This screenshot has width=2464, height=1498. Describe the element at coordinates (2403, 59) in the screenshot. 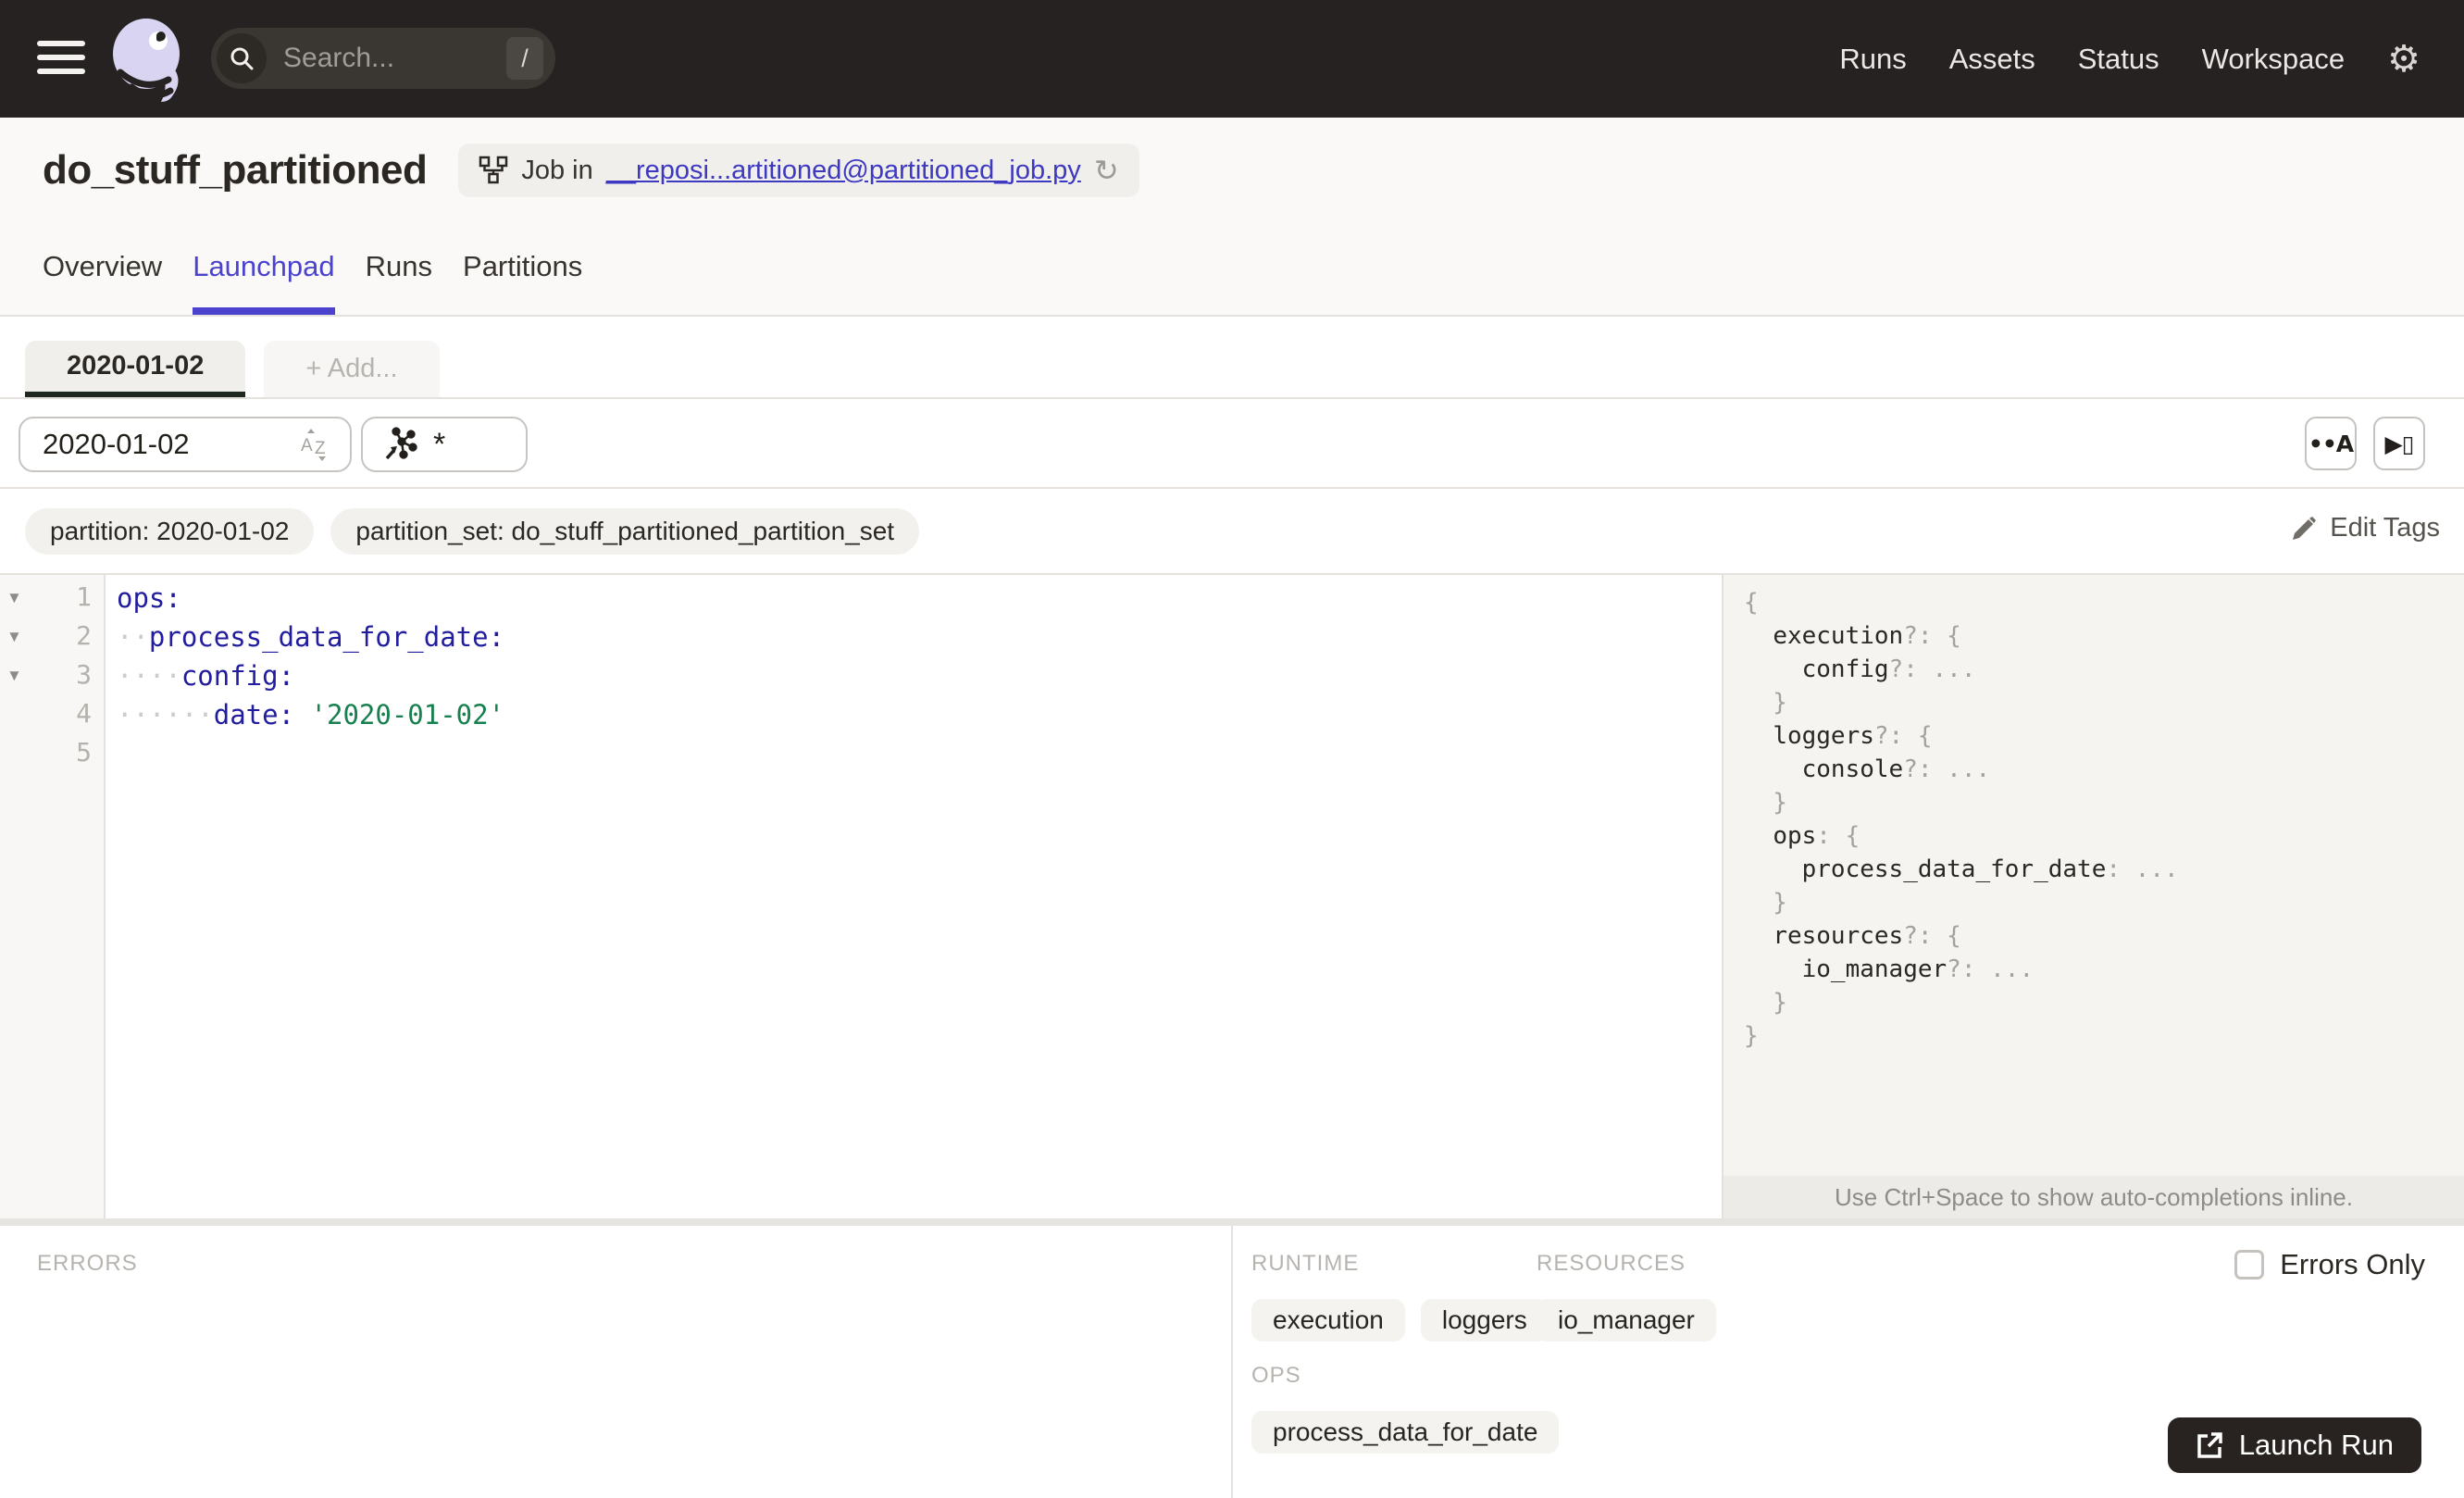

I see `settings-gear-icon: ⚙` at that location.